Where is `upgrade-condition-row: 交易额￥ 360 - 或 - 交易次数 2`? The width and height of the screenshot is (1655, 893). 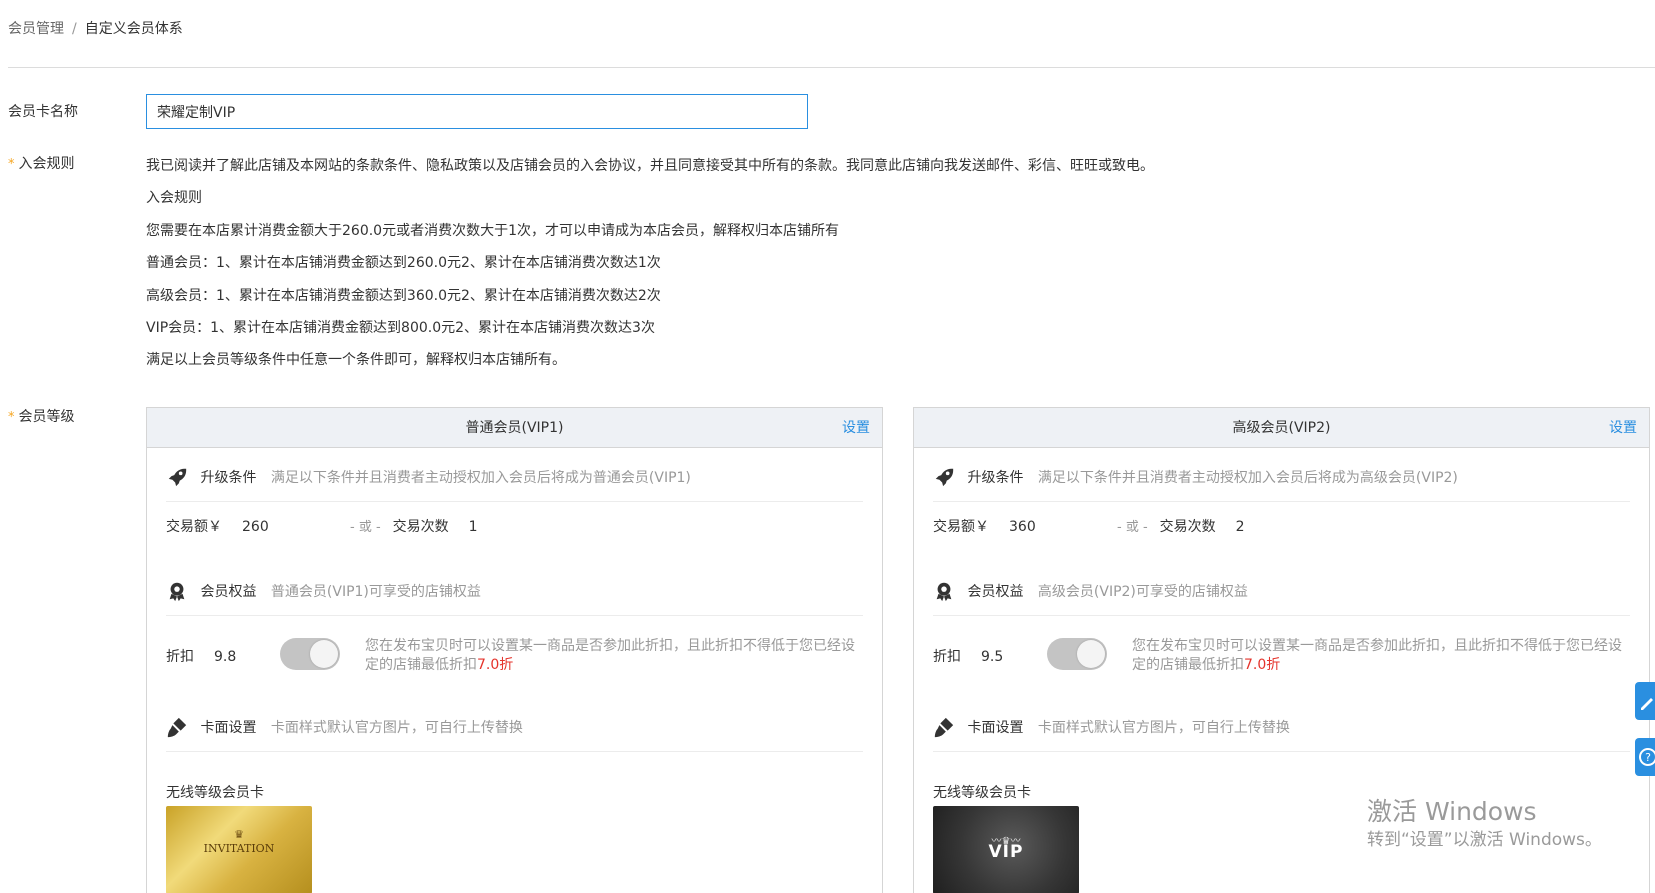
upgrade-condition-row: 交易额￥ 360 - 或 - 交易次数 2 is located at coordinates (1089, 526).